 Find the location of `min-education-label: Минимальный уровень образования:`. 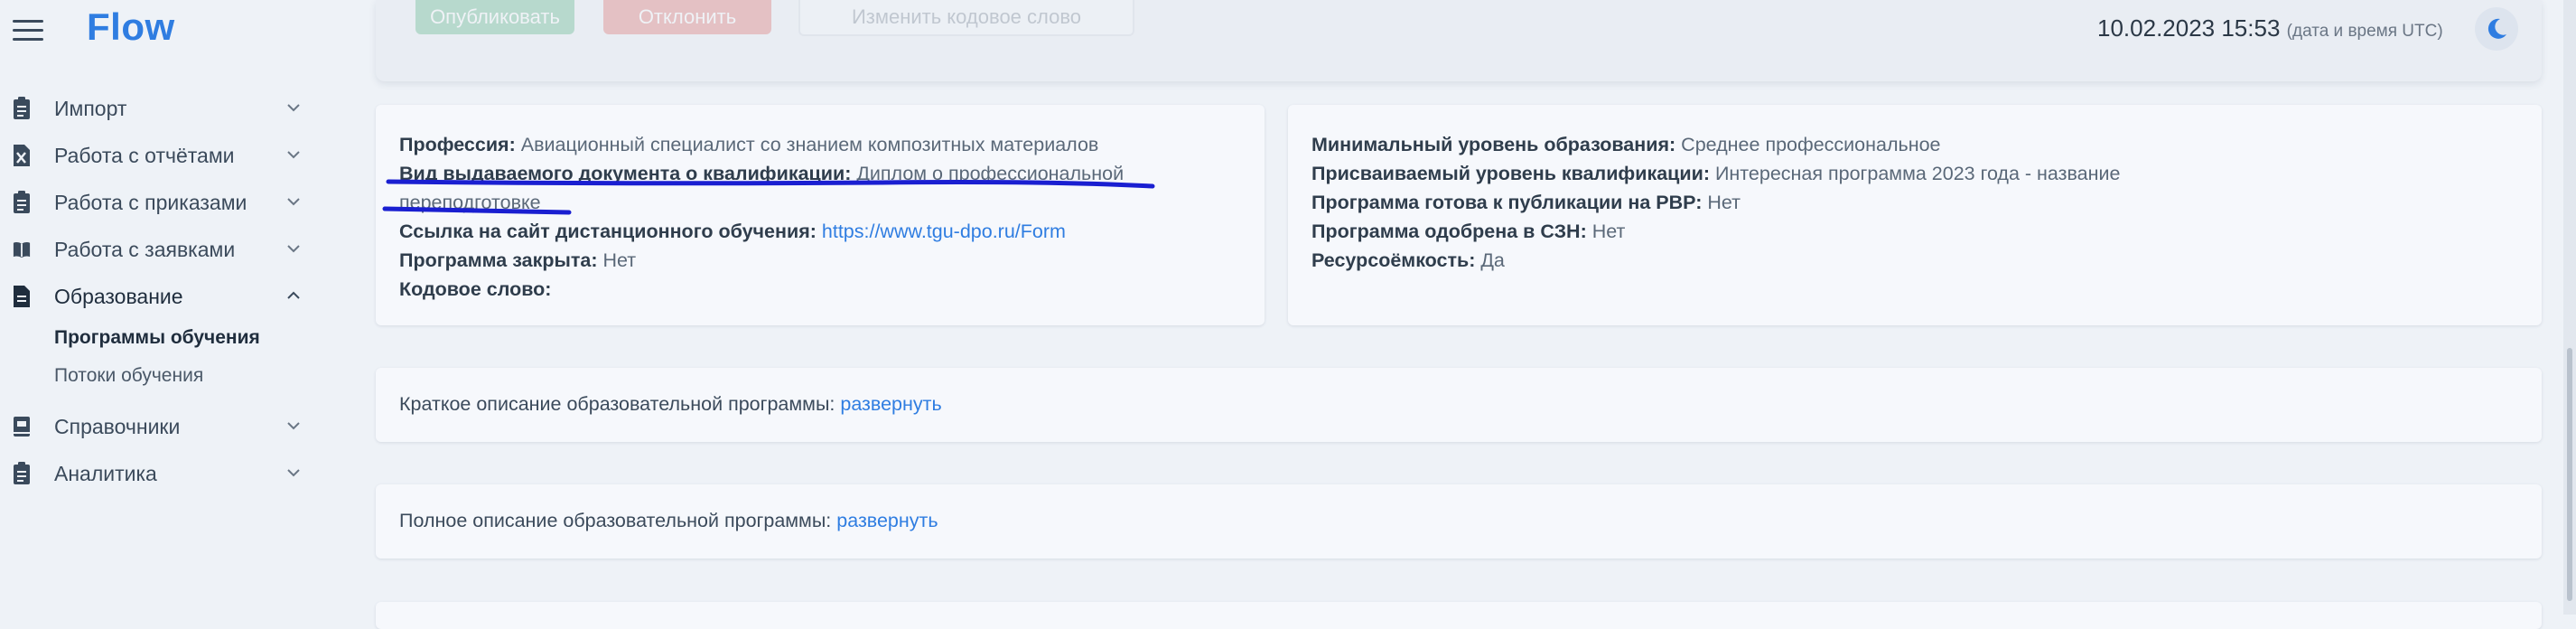

min-education-label: Минимальный уровень образования: is located at coordinates (1494, 144).